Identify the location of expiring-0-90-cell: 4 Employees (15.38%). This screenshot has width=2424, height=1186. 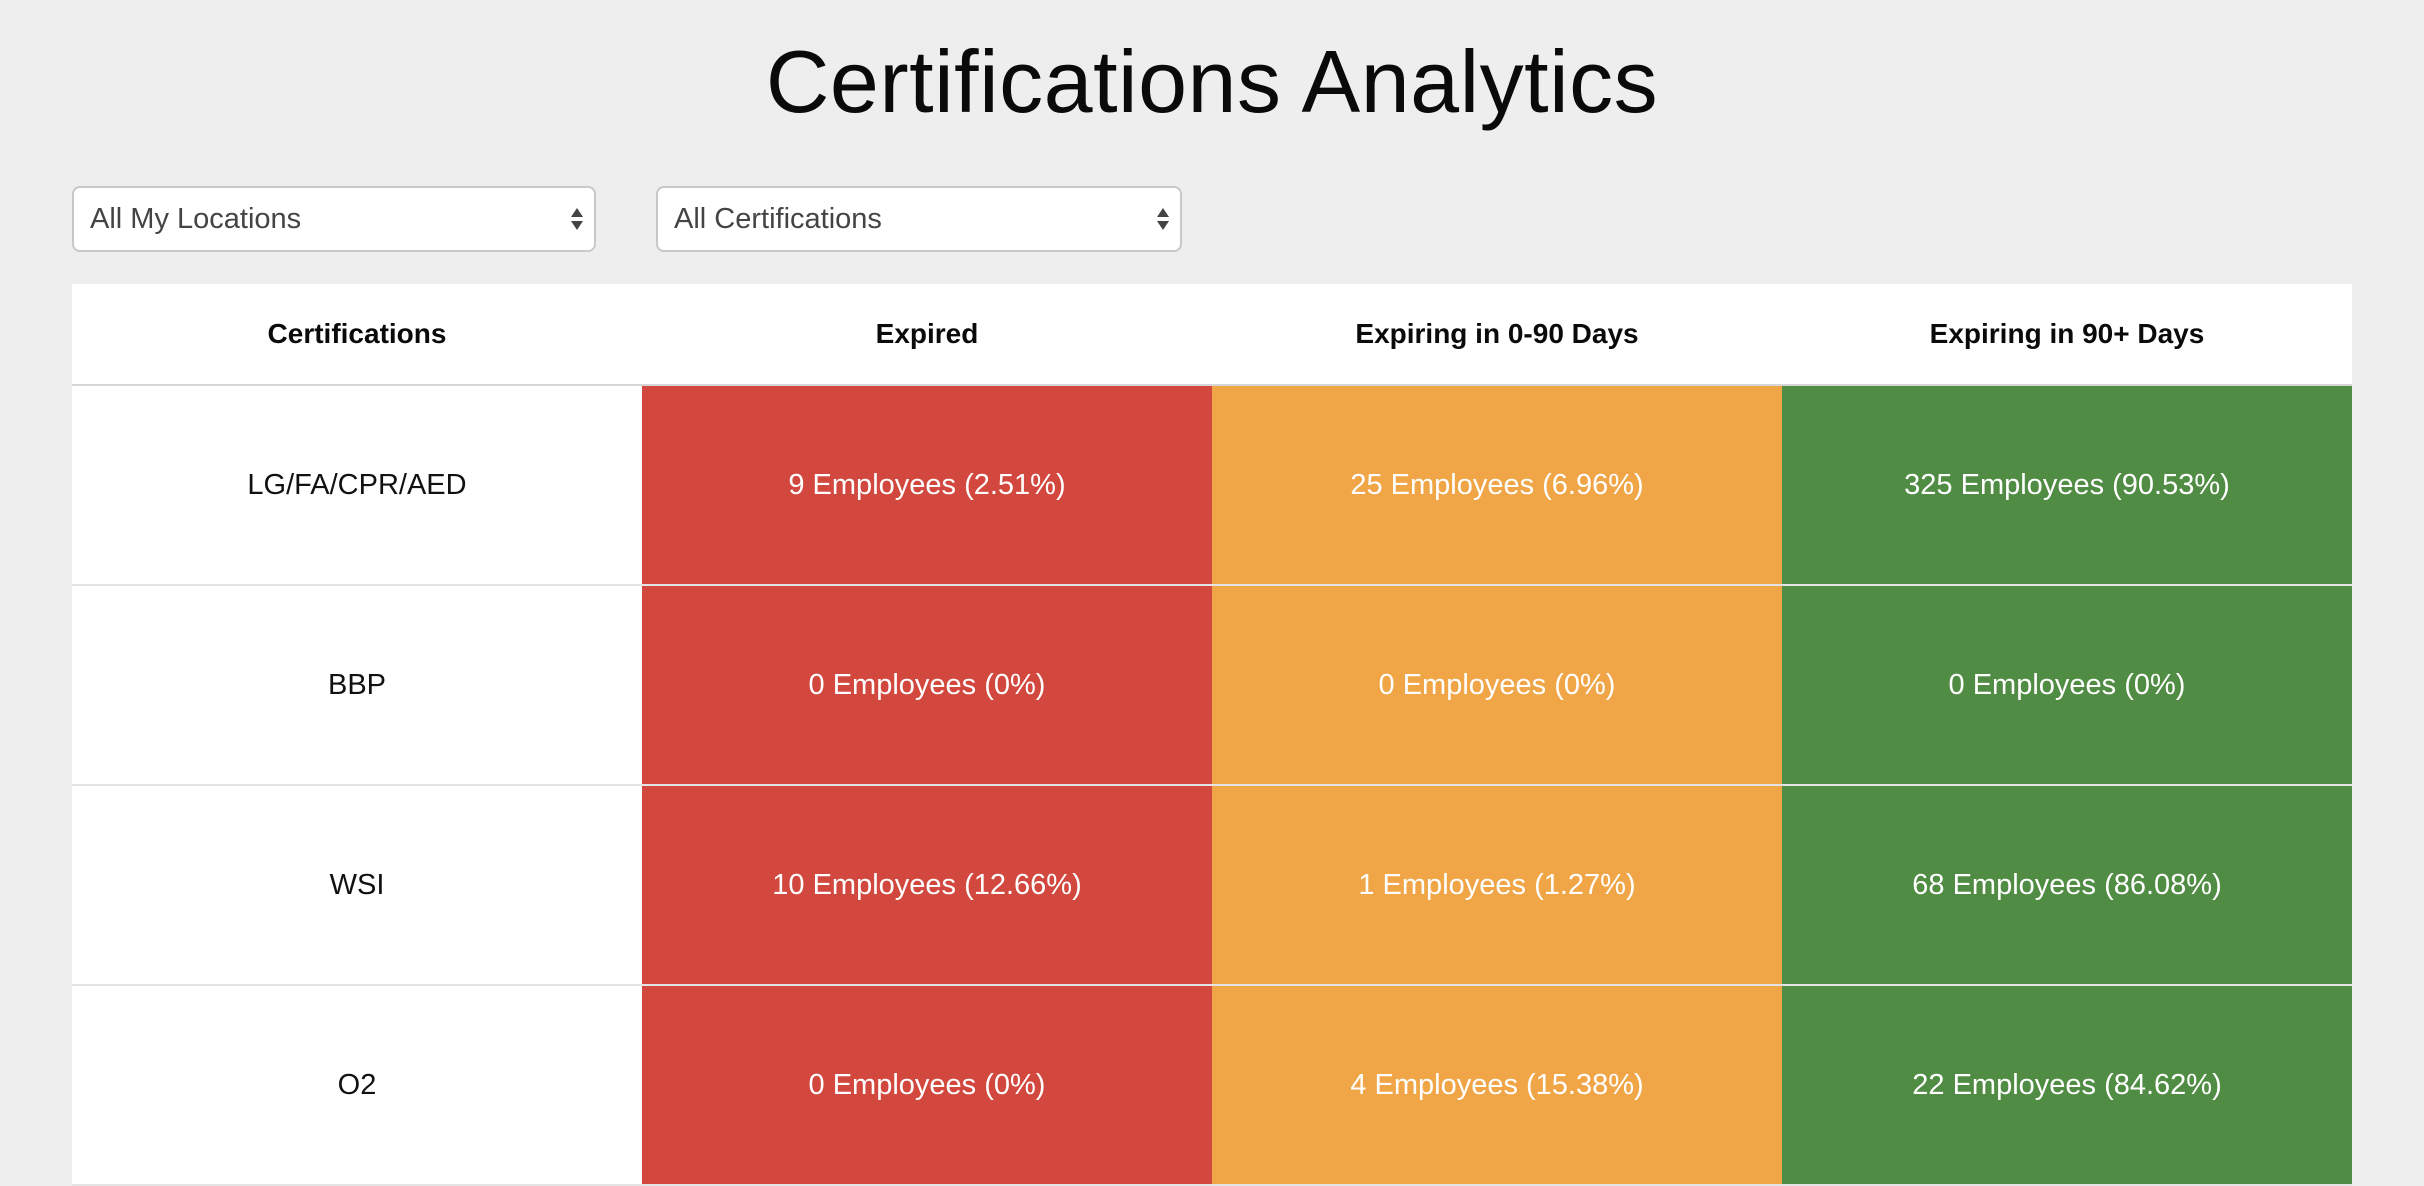
(1497, 1085).